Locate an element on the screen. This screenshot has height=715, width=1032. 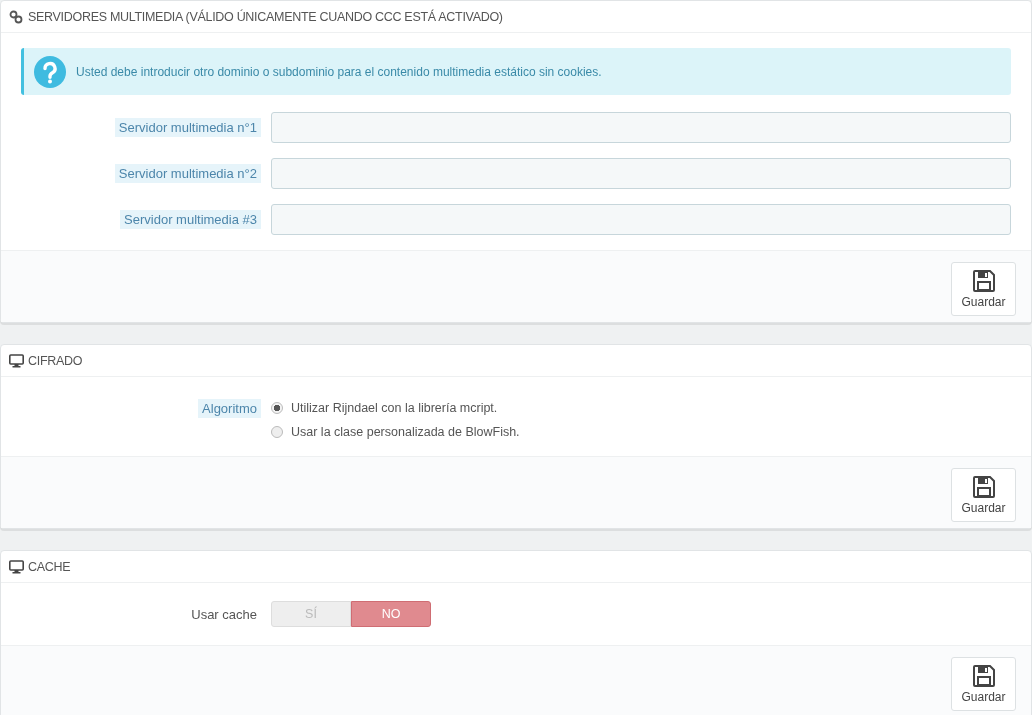
panel-title: CACHE is located at coordinates (49, 566).